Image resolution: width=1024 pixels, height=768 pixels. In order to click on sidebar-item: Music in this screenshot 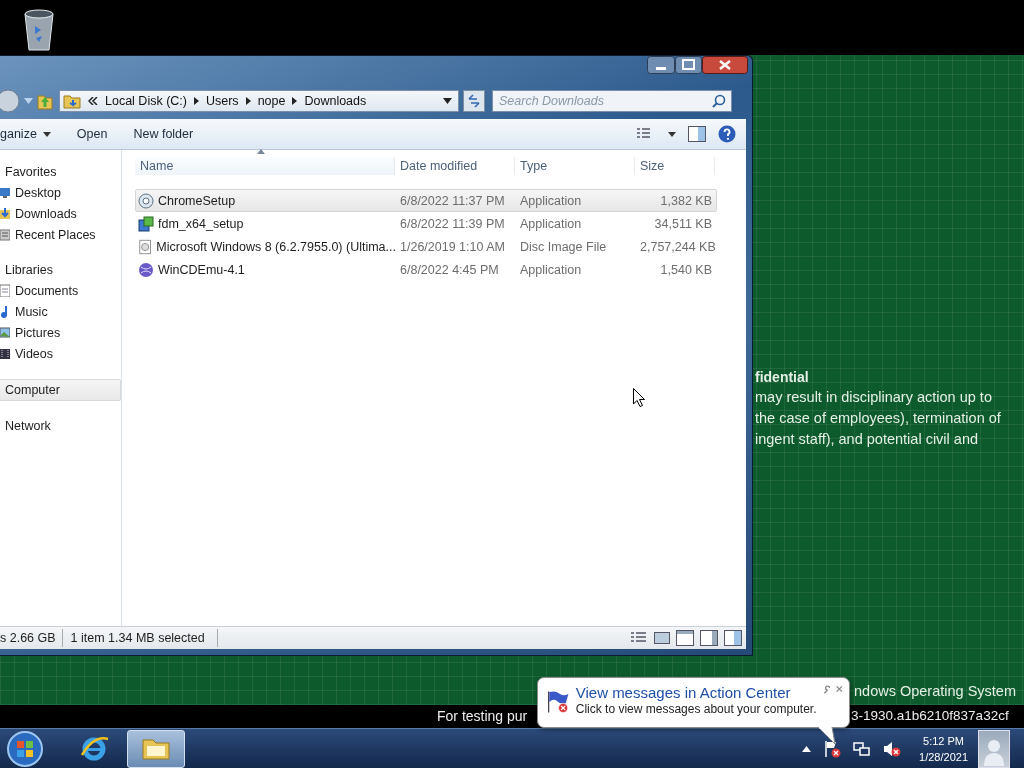, I will do `click(60, 311)`.